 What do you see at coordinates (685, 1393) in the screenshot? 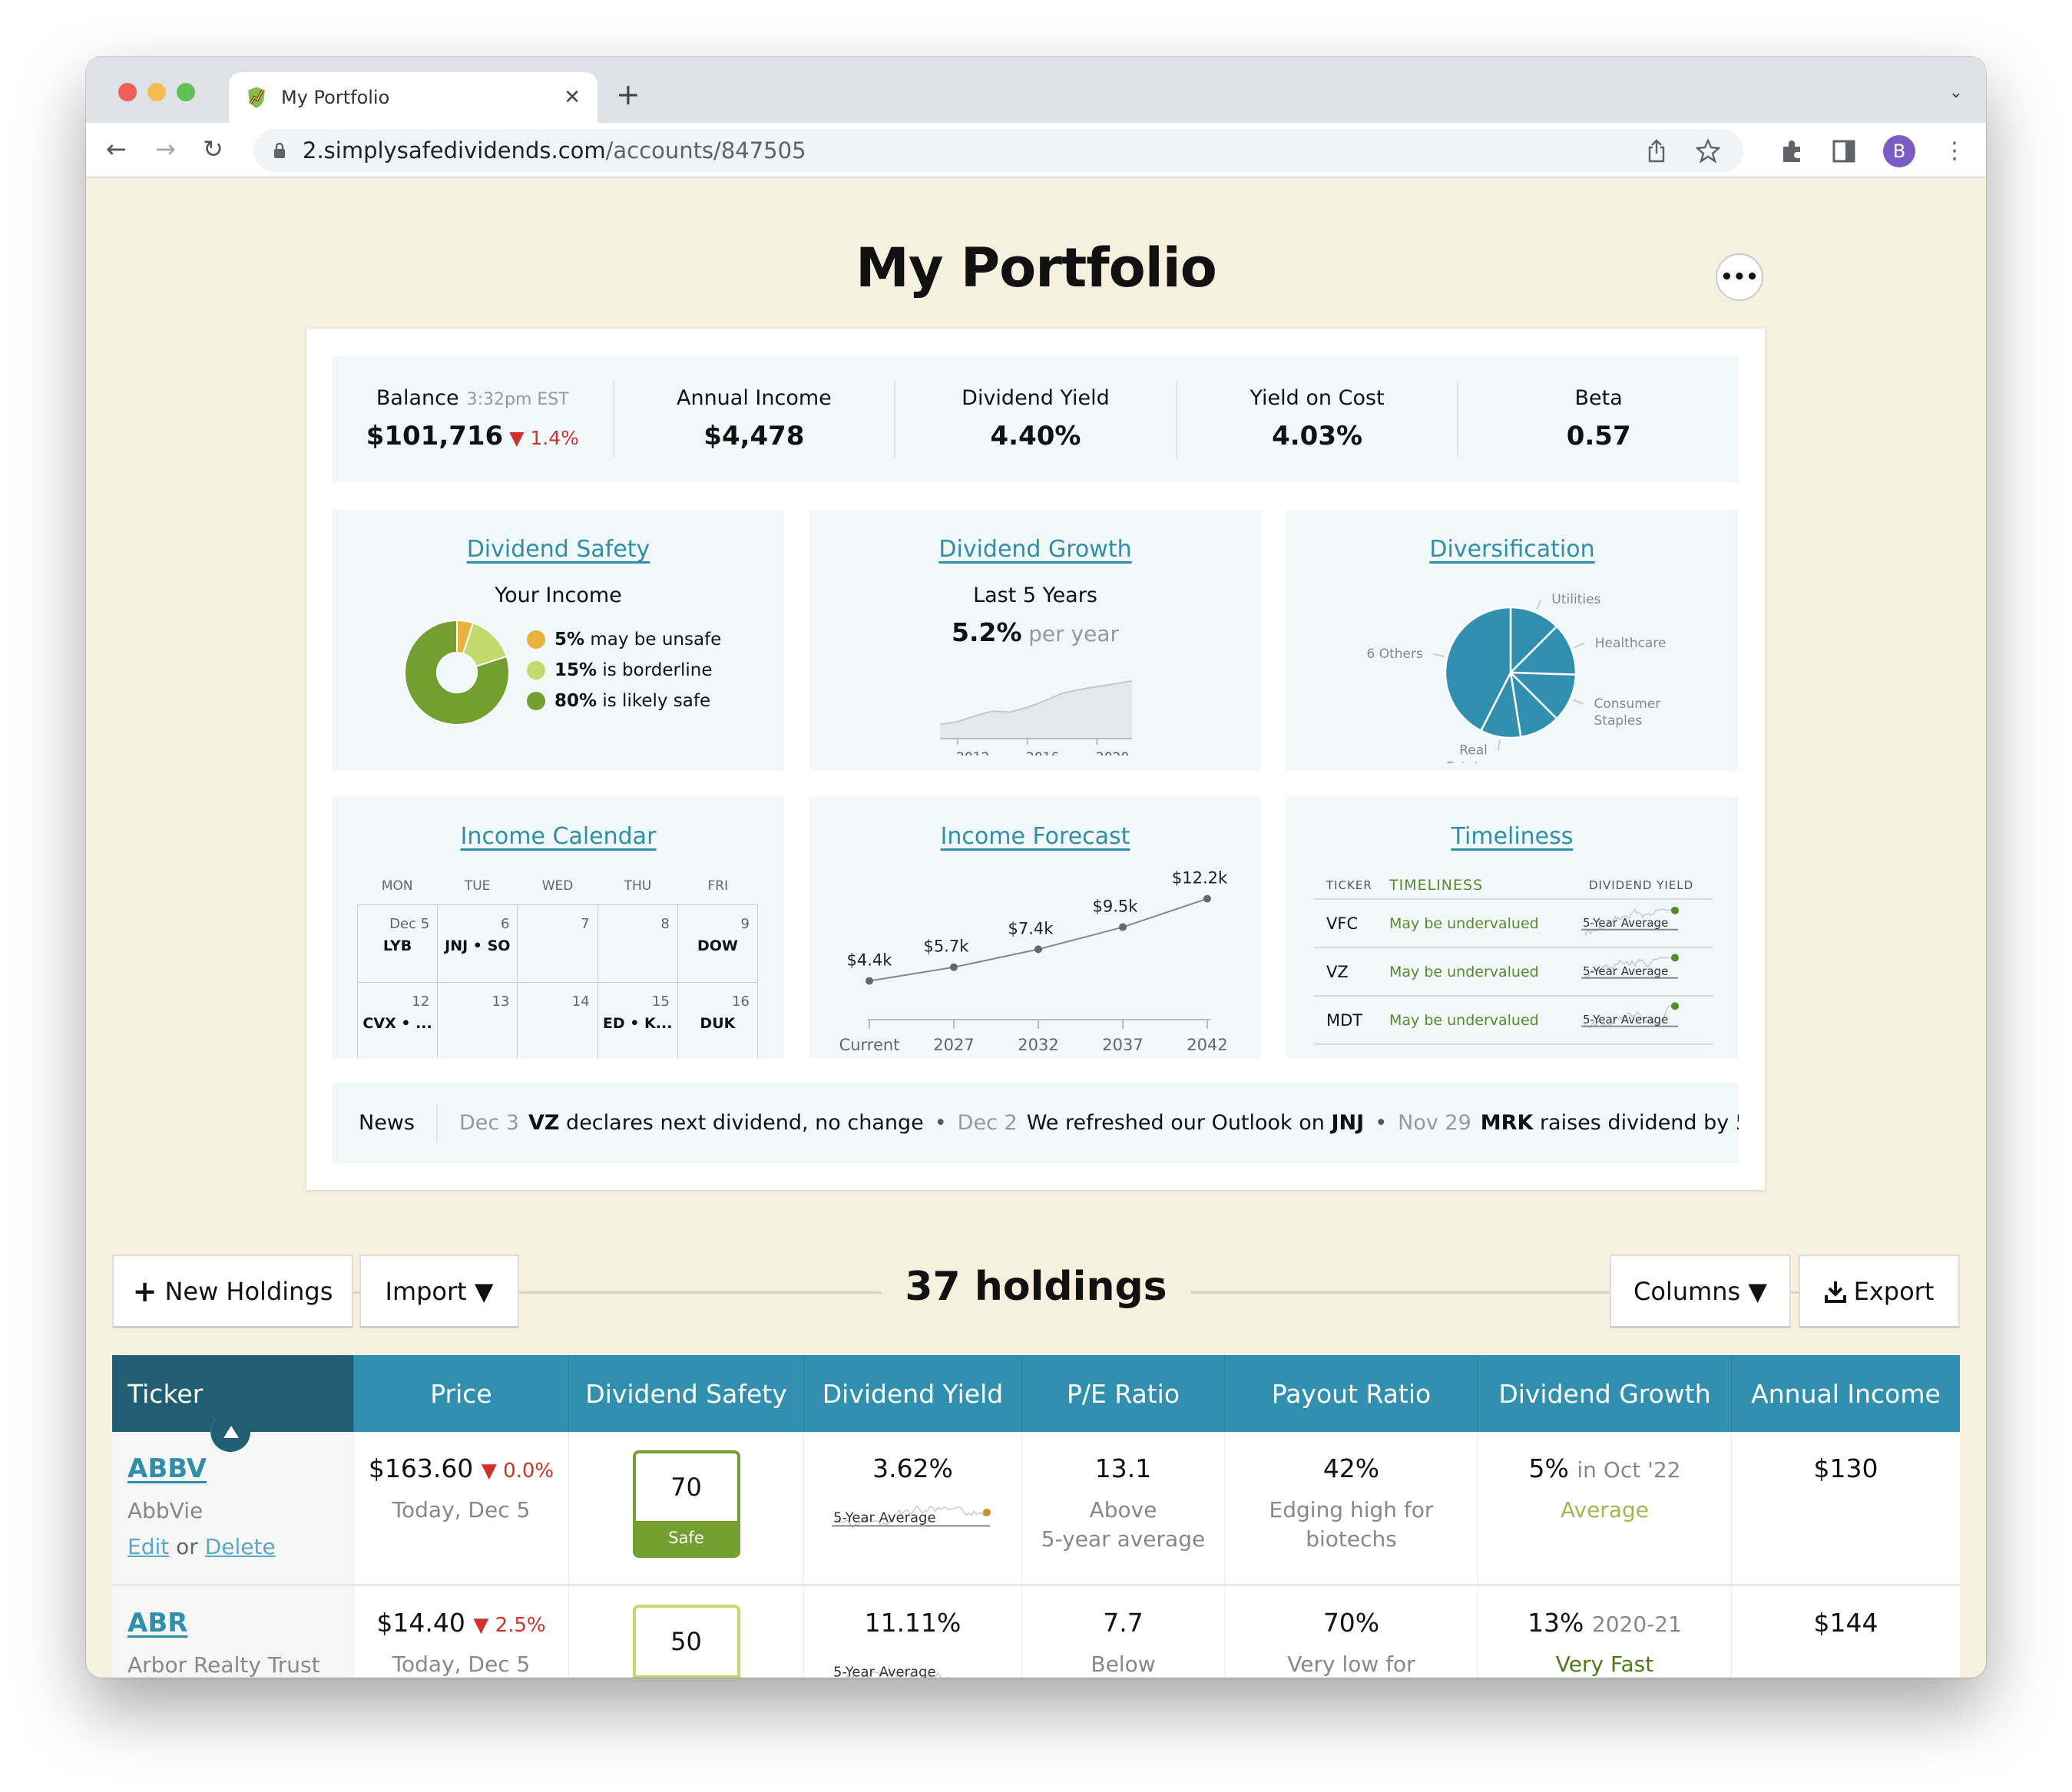
I see `col-header-dividend-safety: Dividend Safety` at bounding box center [685, 1393].